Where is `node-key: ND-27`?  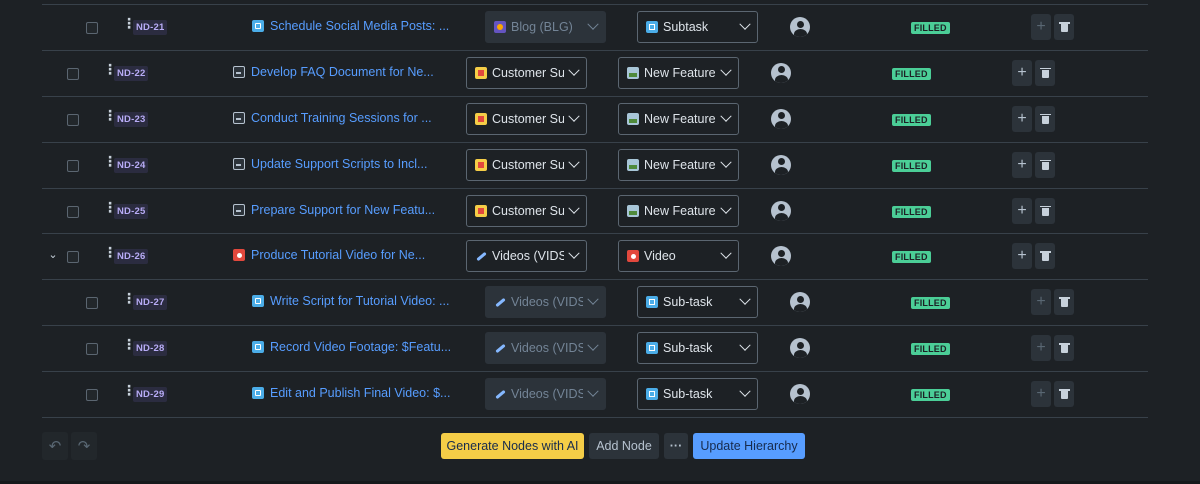 node-key: ND-27 is located at coordinates (150, 303).